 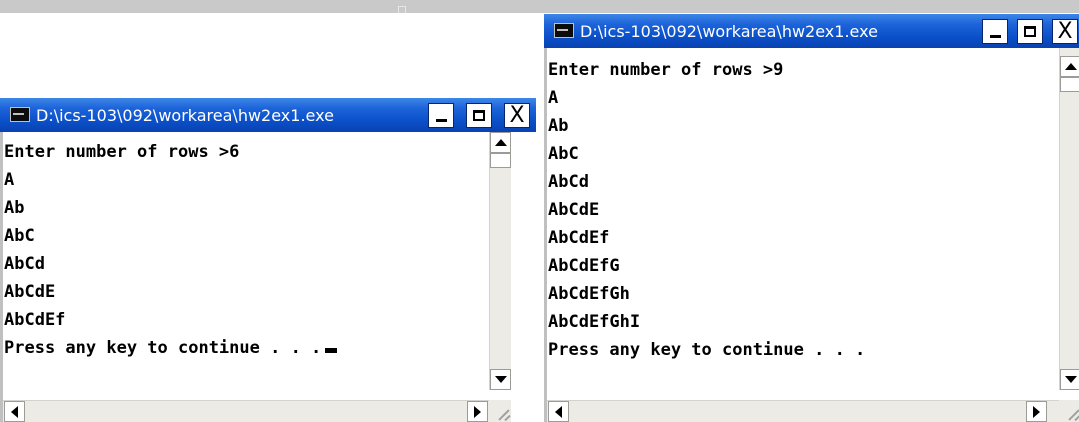 What do you see at coordinates (666, 70) in the screenshot?
I see `console-line: Enter number of rows >9` at bounding box center [666, 70].